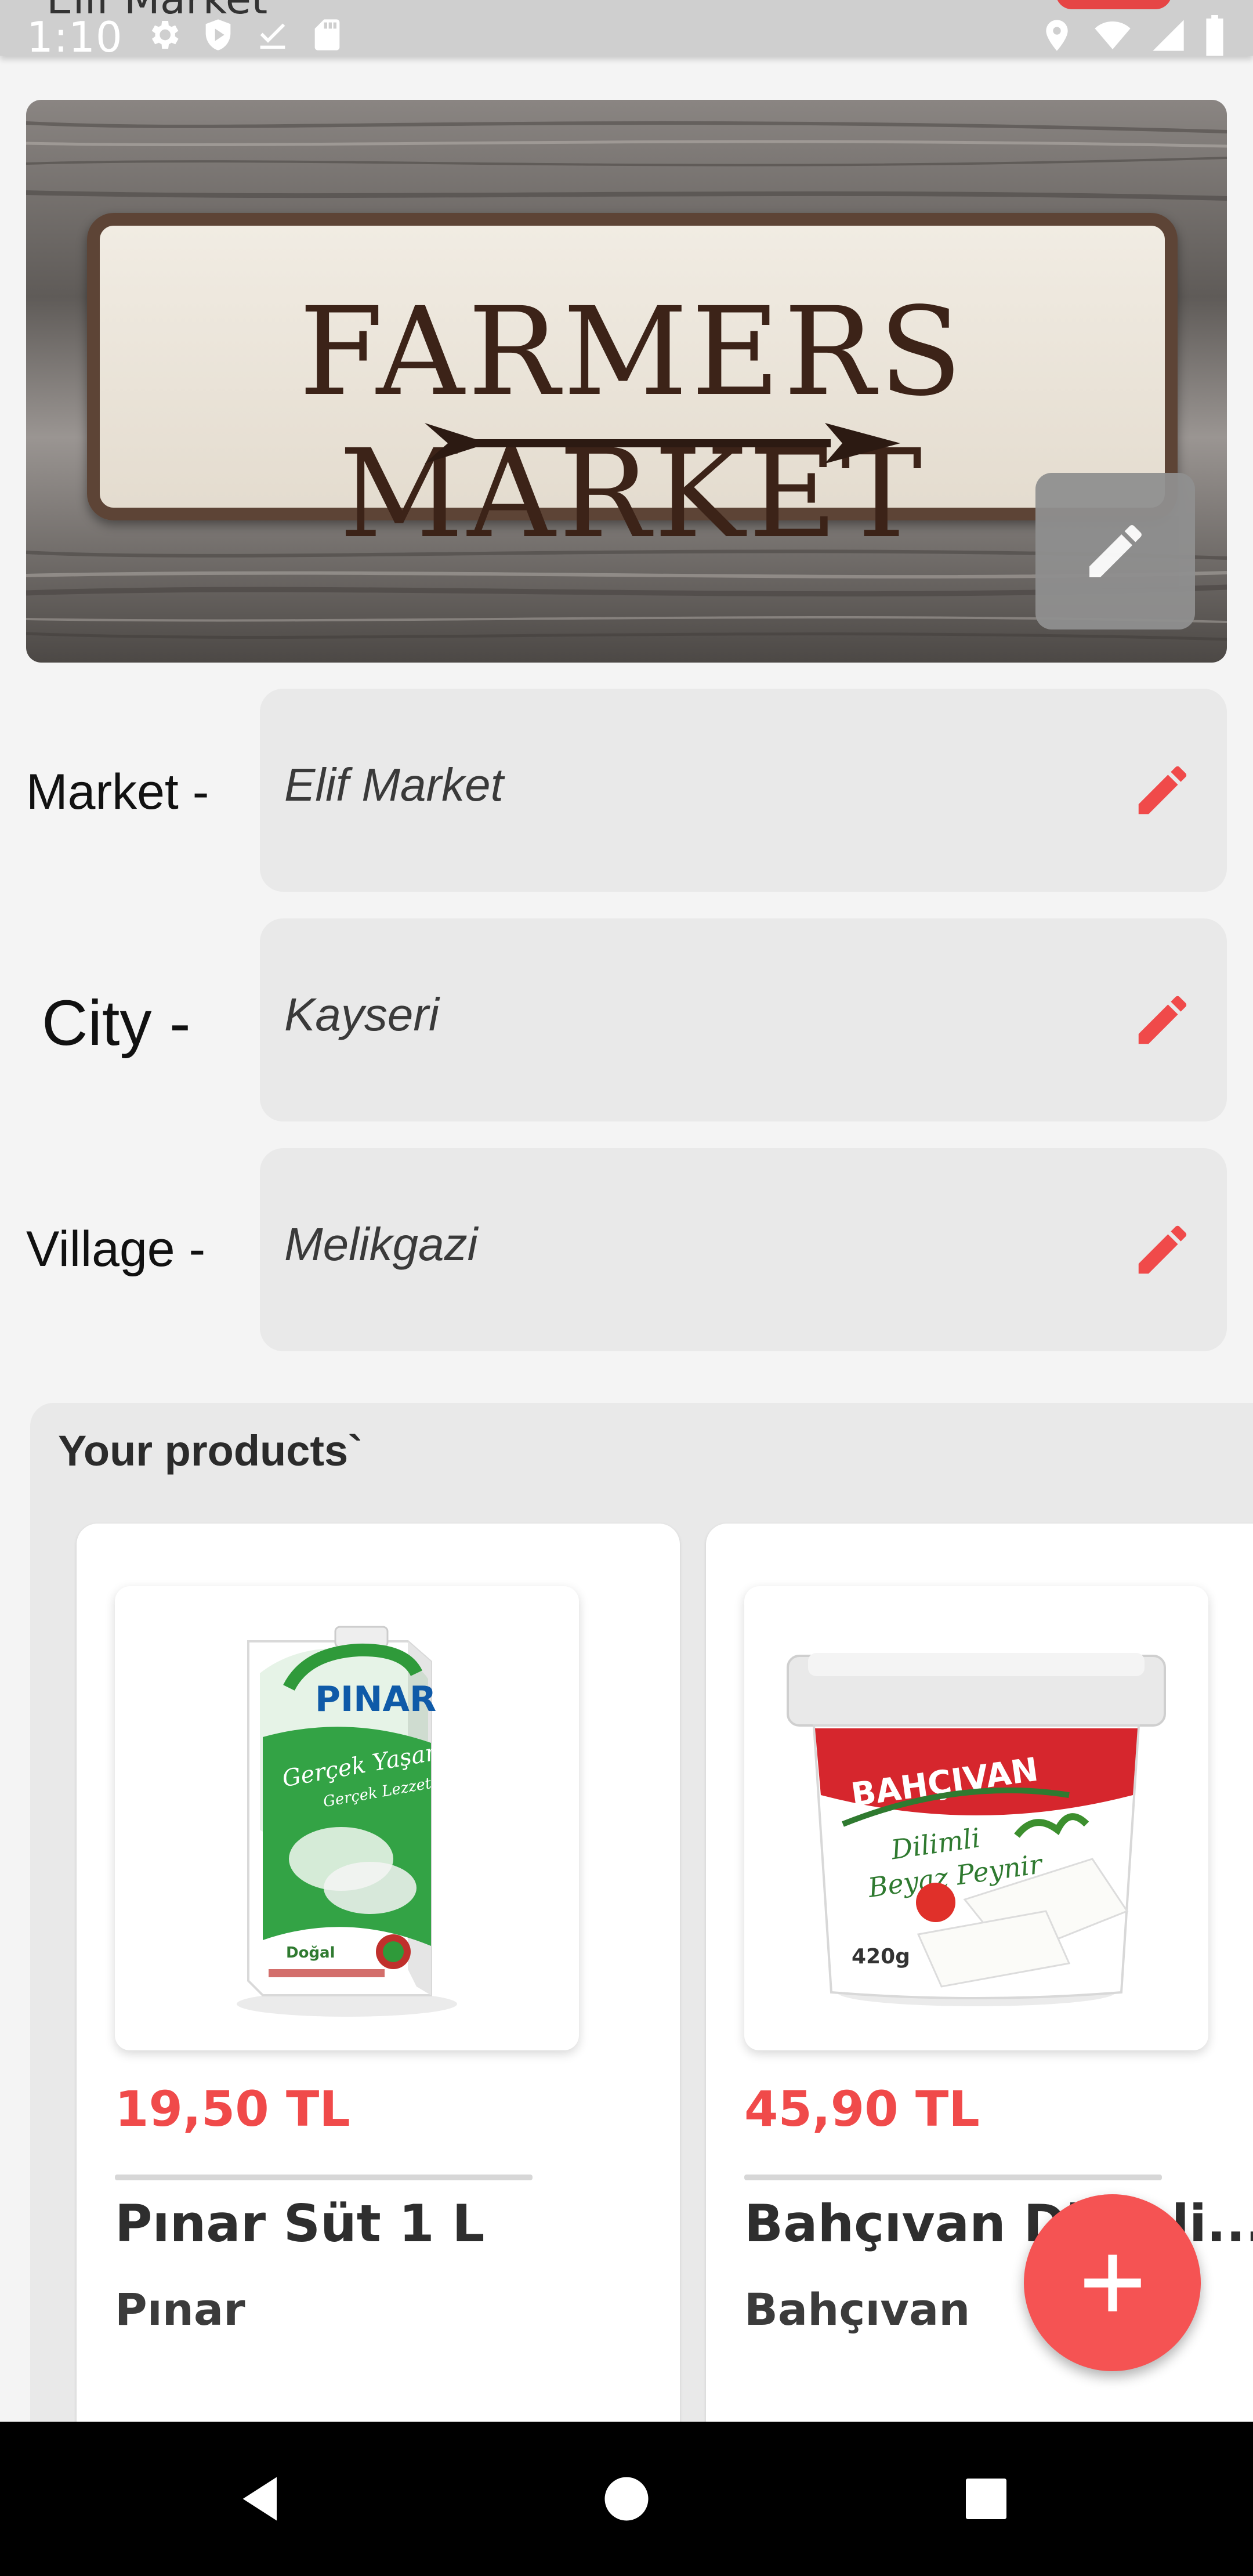 This screenshot has height=2576, width=1253. Describe the element at coordinates (117, 792) in the screenshot. I see `market-label: Market -` at that location.